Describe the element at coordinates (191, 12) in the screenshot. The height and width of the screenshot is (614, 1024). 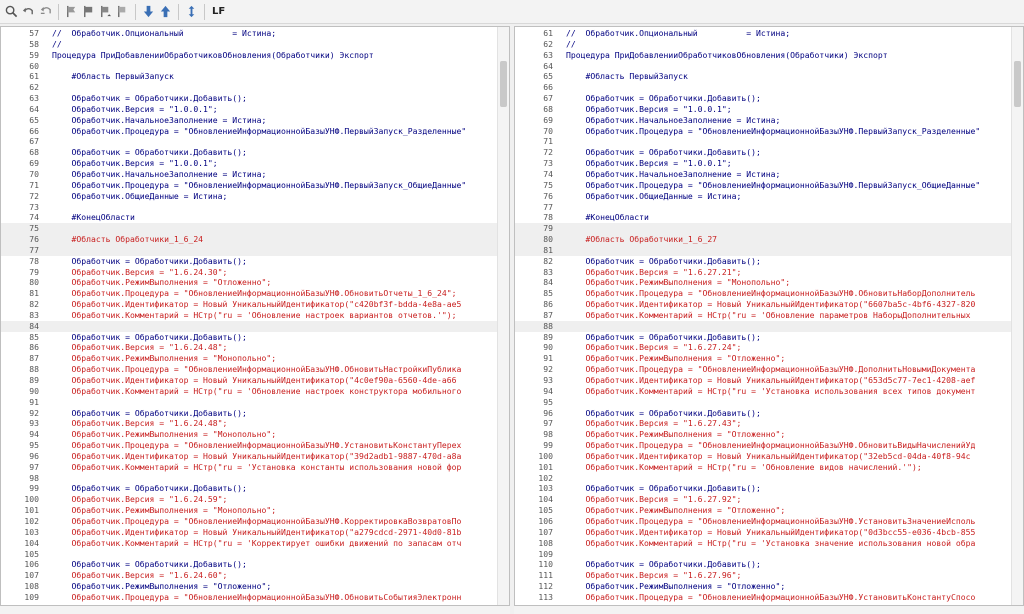
I see `sync-button` at that location.